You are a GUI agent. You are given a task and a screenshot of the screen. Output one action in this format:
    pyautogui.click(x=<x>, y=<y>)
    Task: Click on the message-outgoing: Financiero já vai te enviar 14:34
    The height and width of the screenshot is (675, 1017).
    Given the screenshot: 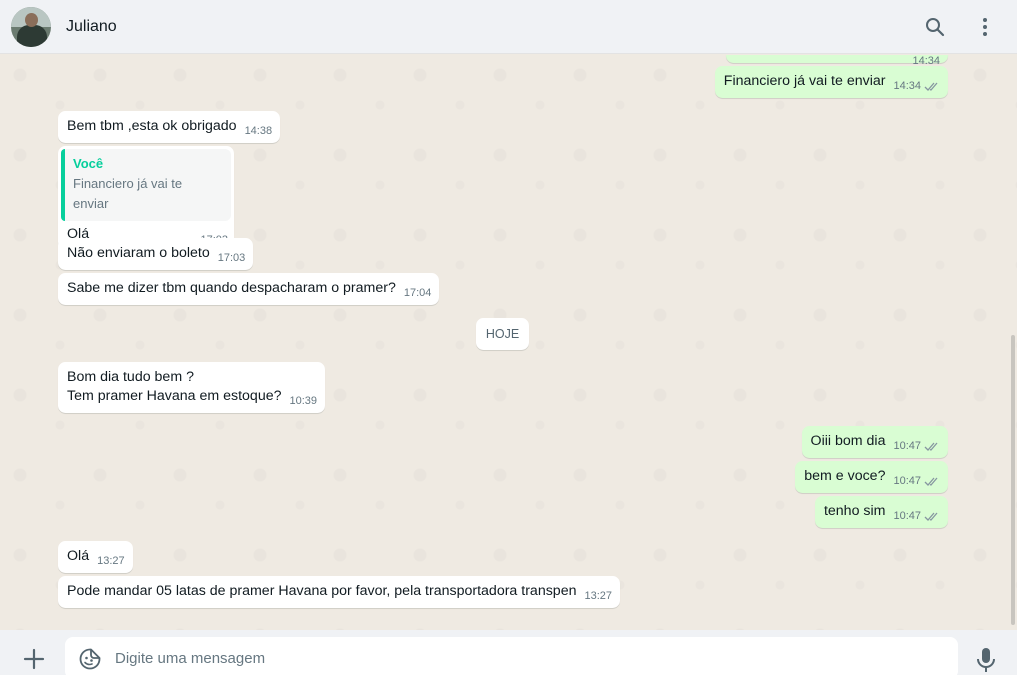 What is the action you would take?
    pyautogui.click(x=831, y=82)
    